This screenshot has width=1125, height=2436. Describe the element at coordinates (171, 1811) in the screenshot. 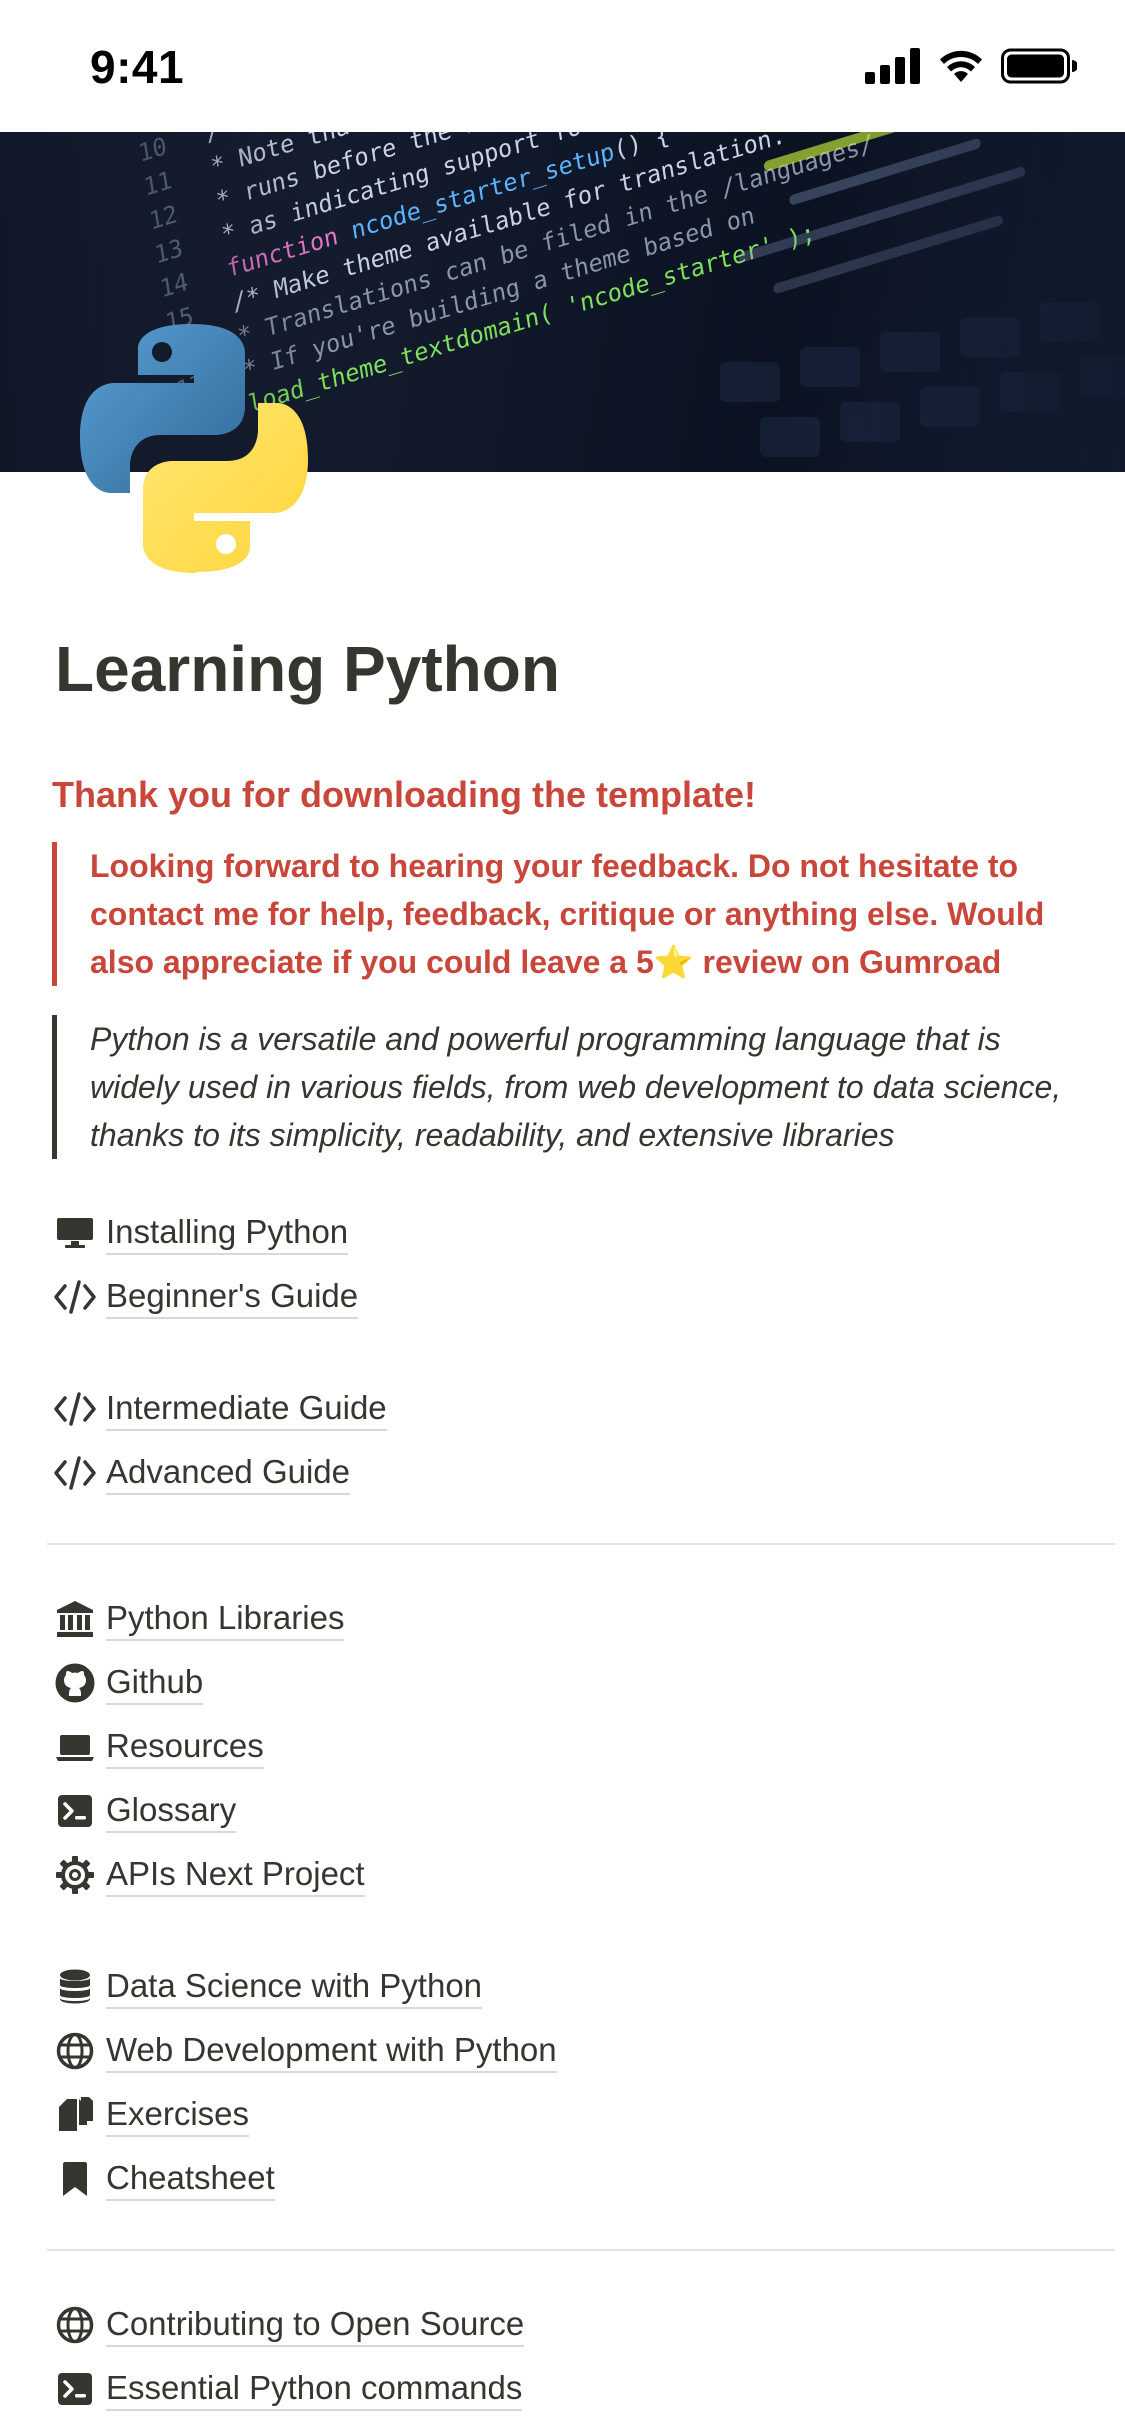

I see `link-label: Glossary` at that location.